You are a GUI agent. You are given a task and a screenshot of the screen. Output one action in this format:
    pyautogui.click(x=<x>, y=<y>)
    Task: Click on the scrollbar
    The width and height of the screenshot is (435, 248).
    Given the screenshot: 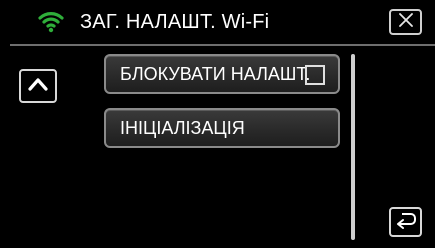 What is the action you would take?
    pyautogui.click(x=353, y=147)
    